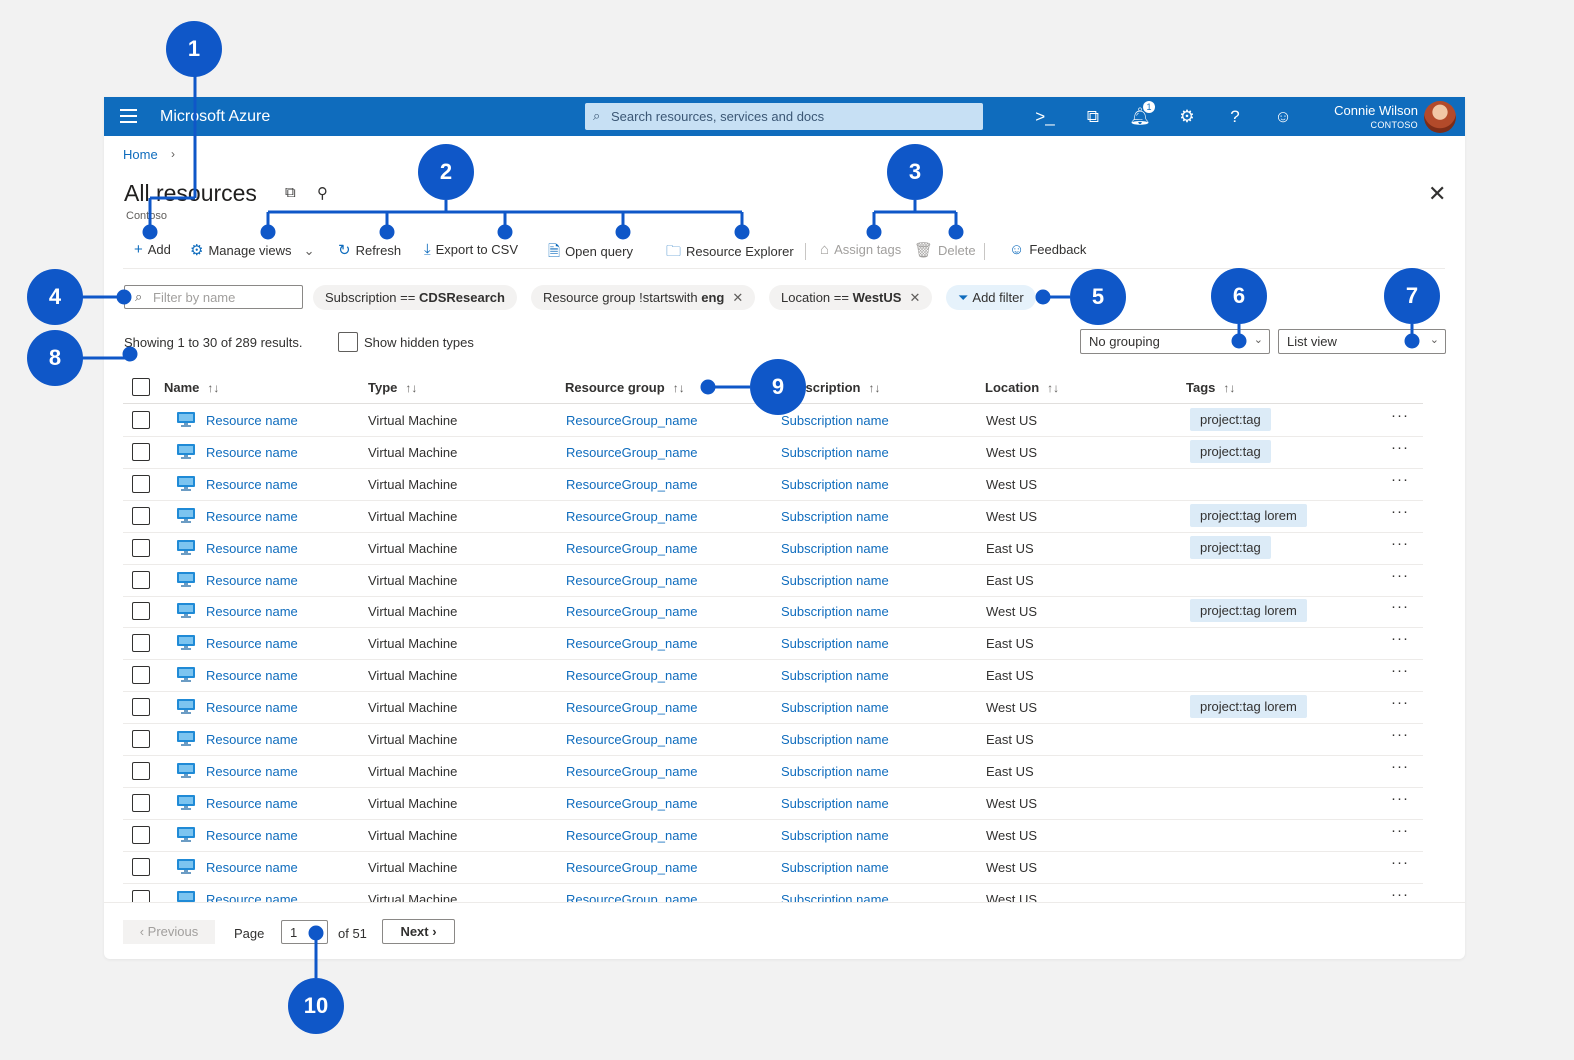 Image resolution: width=1574 pixels, height=1060 pixels. I want to click on column-header-location: Location ↑↓, so click(1022, 387).